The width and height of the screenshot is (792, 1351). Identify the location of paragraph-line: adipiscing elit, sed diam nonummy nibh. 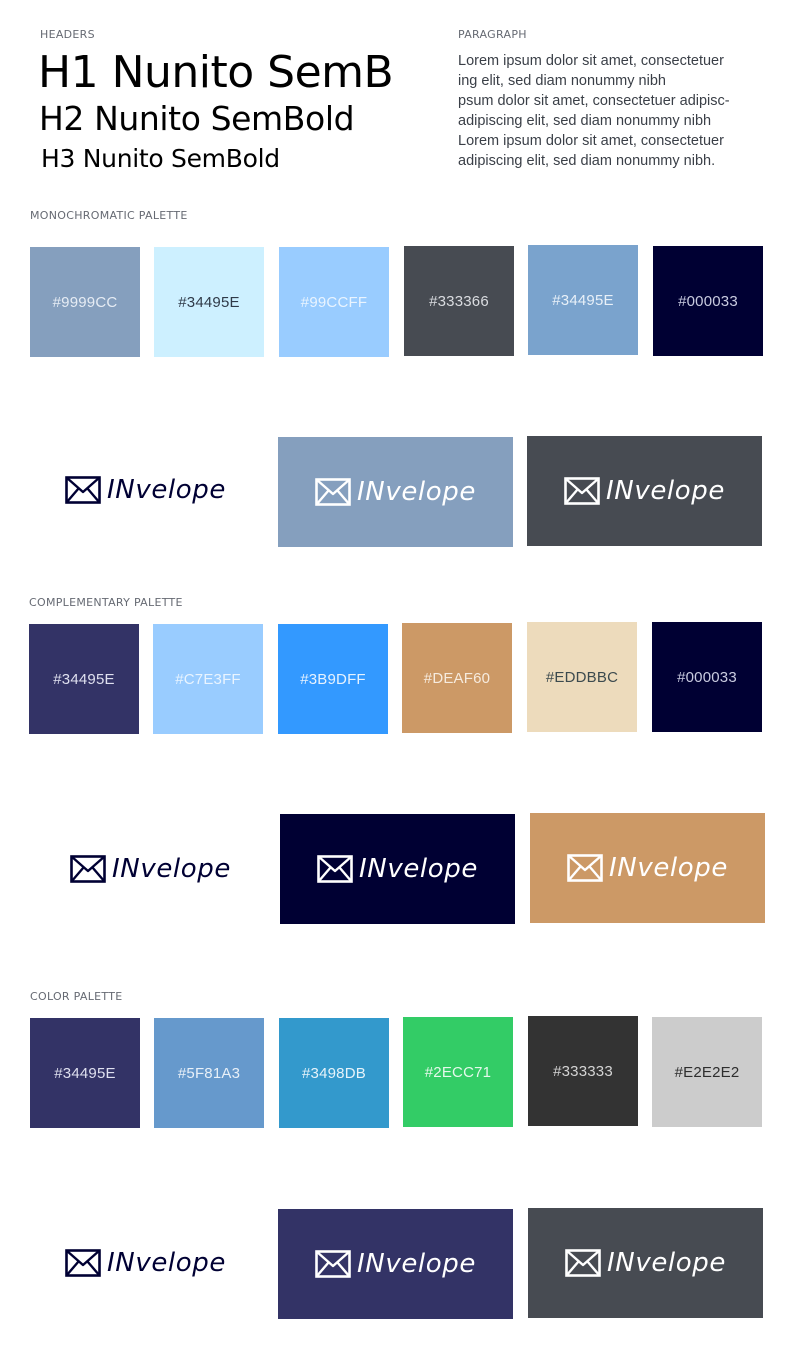
(585, 121).